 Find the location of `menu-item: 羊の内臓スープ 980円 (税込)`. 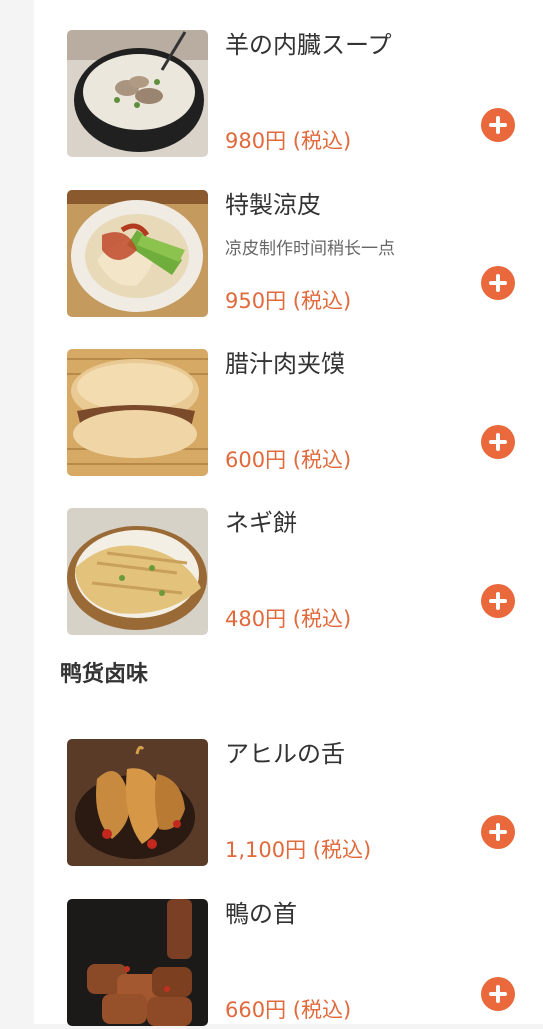

menu-item: 羊の内臓スープ 980円 (税込) is located at coordinates (288, 95).